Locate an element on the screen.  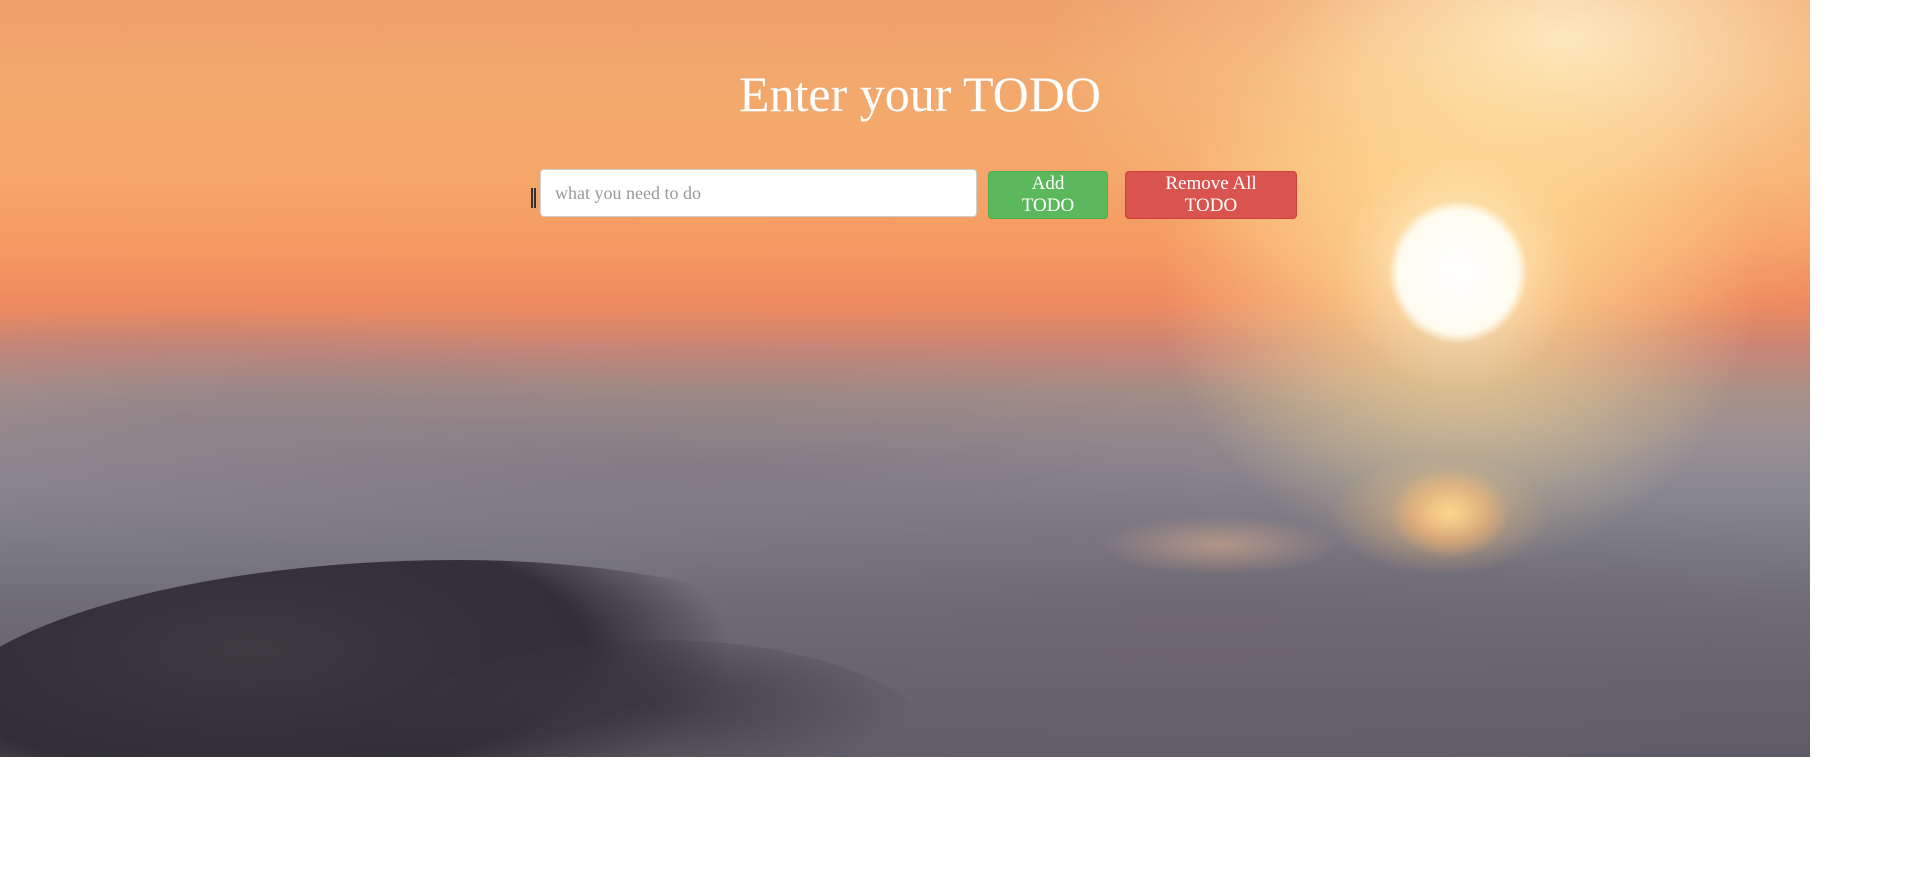
todo-form: Add TODO Remove All TODO is located at coordinates (914, 193).